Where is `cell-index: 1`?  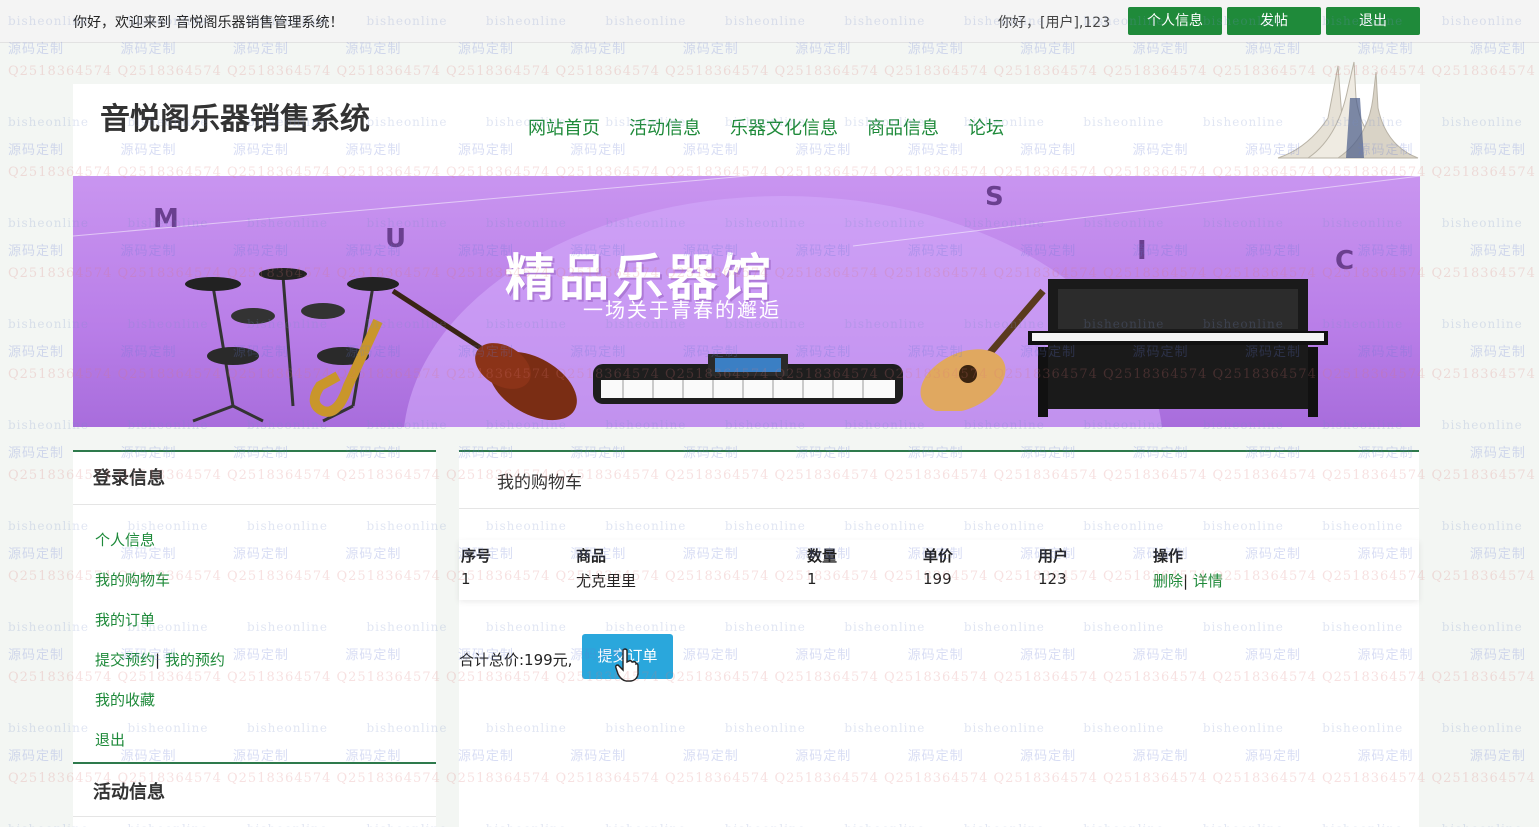
cell-index: 1 is located at coordinates (466, 579).